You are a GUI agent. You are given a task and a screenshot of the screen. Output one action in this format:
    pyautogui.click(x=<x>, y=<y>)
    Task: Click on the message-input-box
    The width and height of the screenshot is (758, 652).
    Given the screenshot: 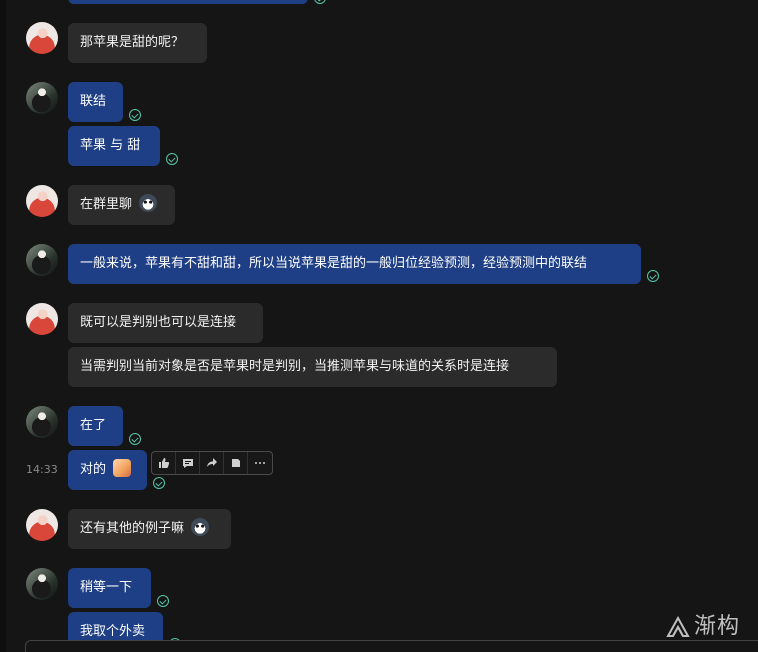 What is the action you would take?
    pyautogui.click(x=391, y=646)
    